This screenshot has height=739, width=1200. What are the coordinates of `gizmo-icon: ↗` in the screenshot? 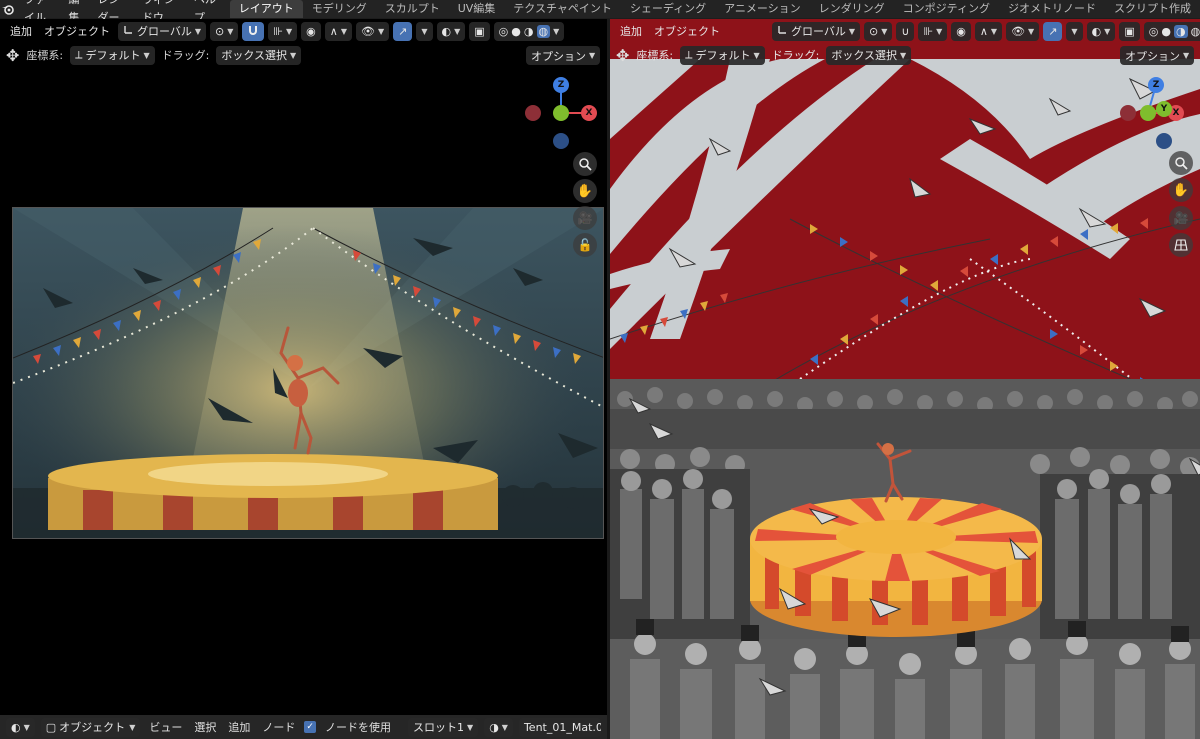 It's located at (1053, 31).